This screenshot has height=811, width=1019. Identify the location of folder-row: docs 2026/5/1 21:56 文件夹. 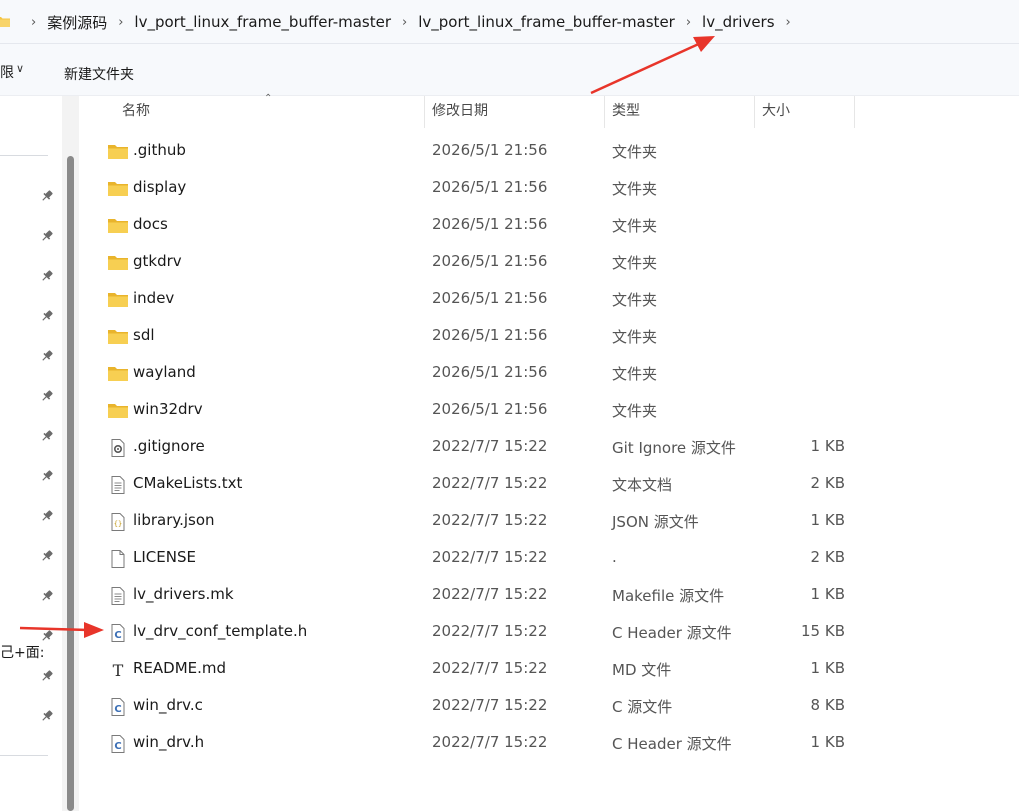
(479, 225).